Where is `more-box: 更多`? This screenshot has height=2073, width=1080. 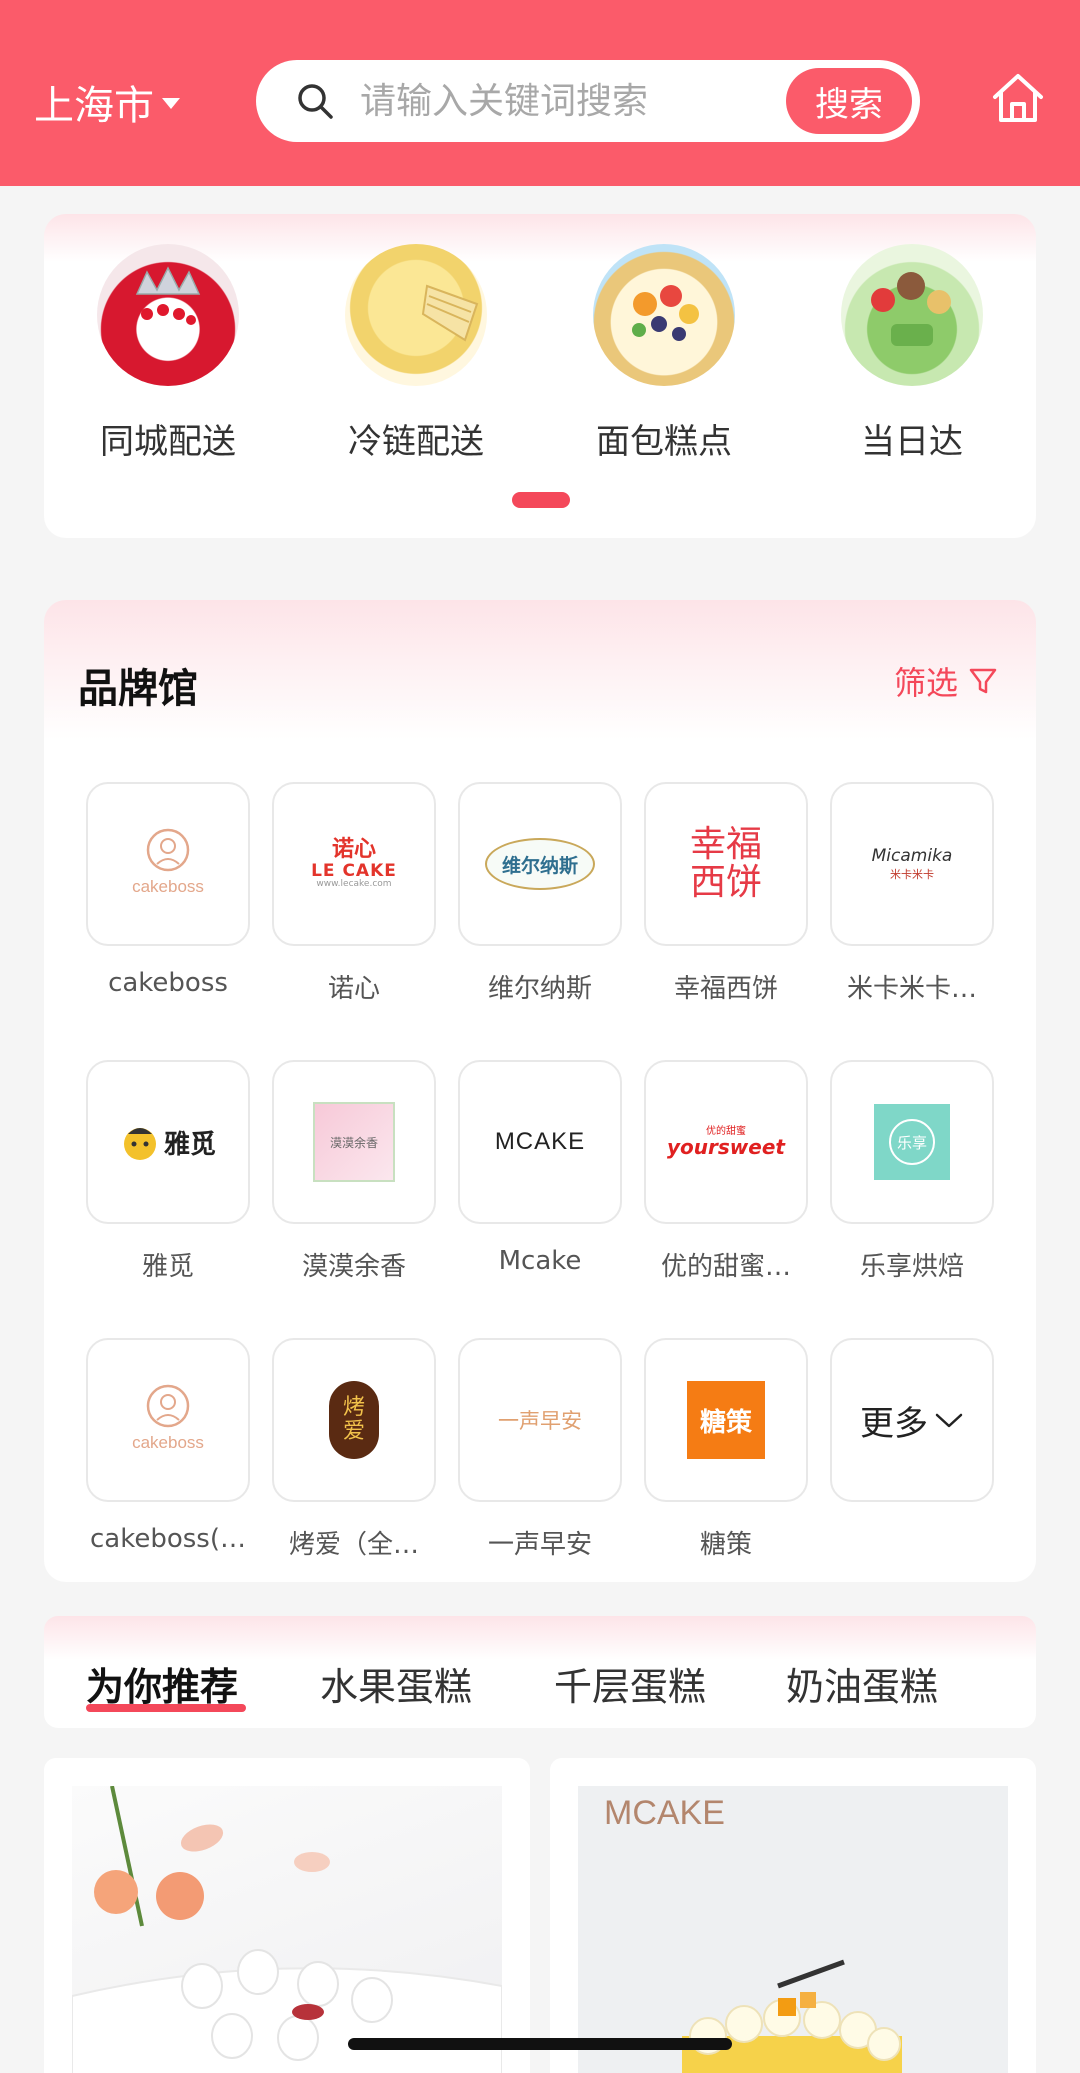 more-box: 更多 is located at coordinates (912, 1420).